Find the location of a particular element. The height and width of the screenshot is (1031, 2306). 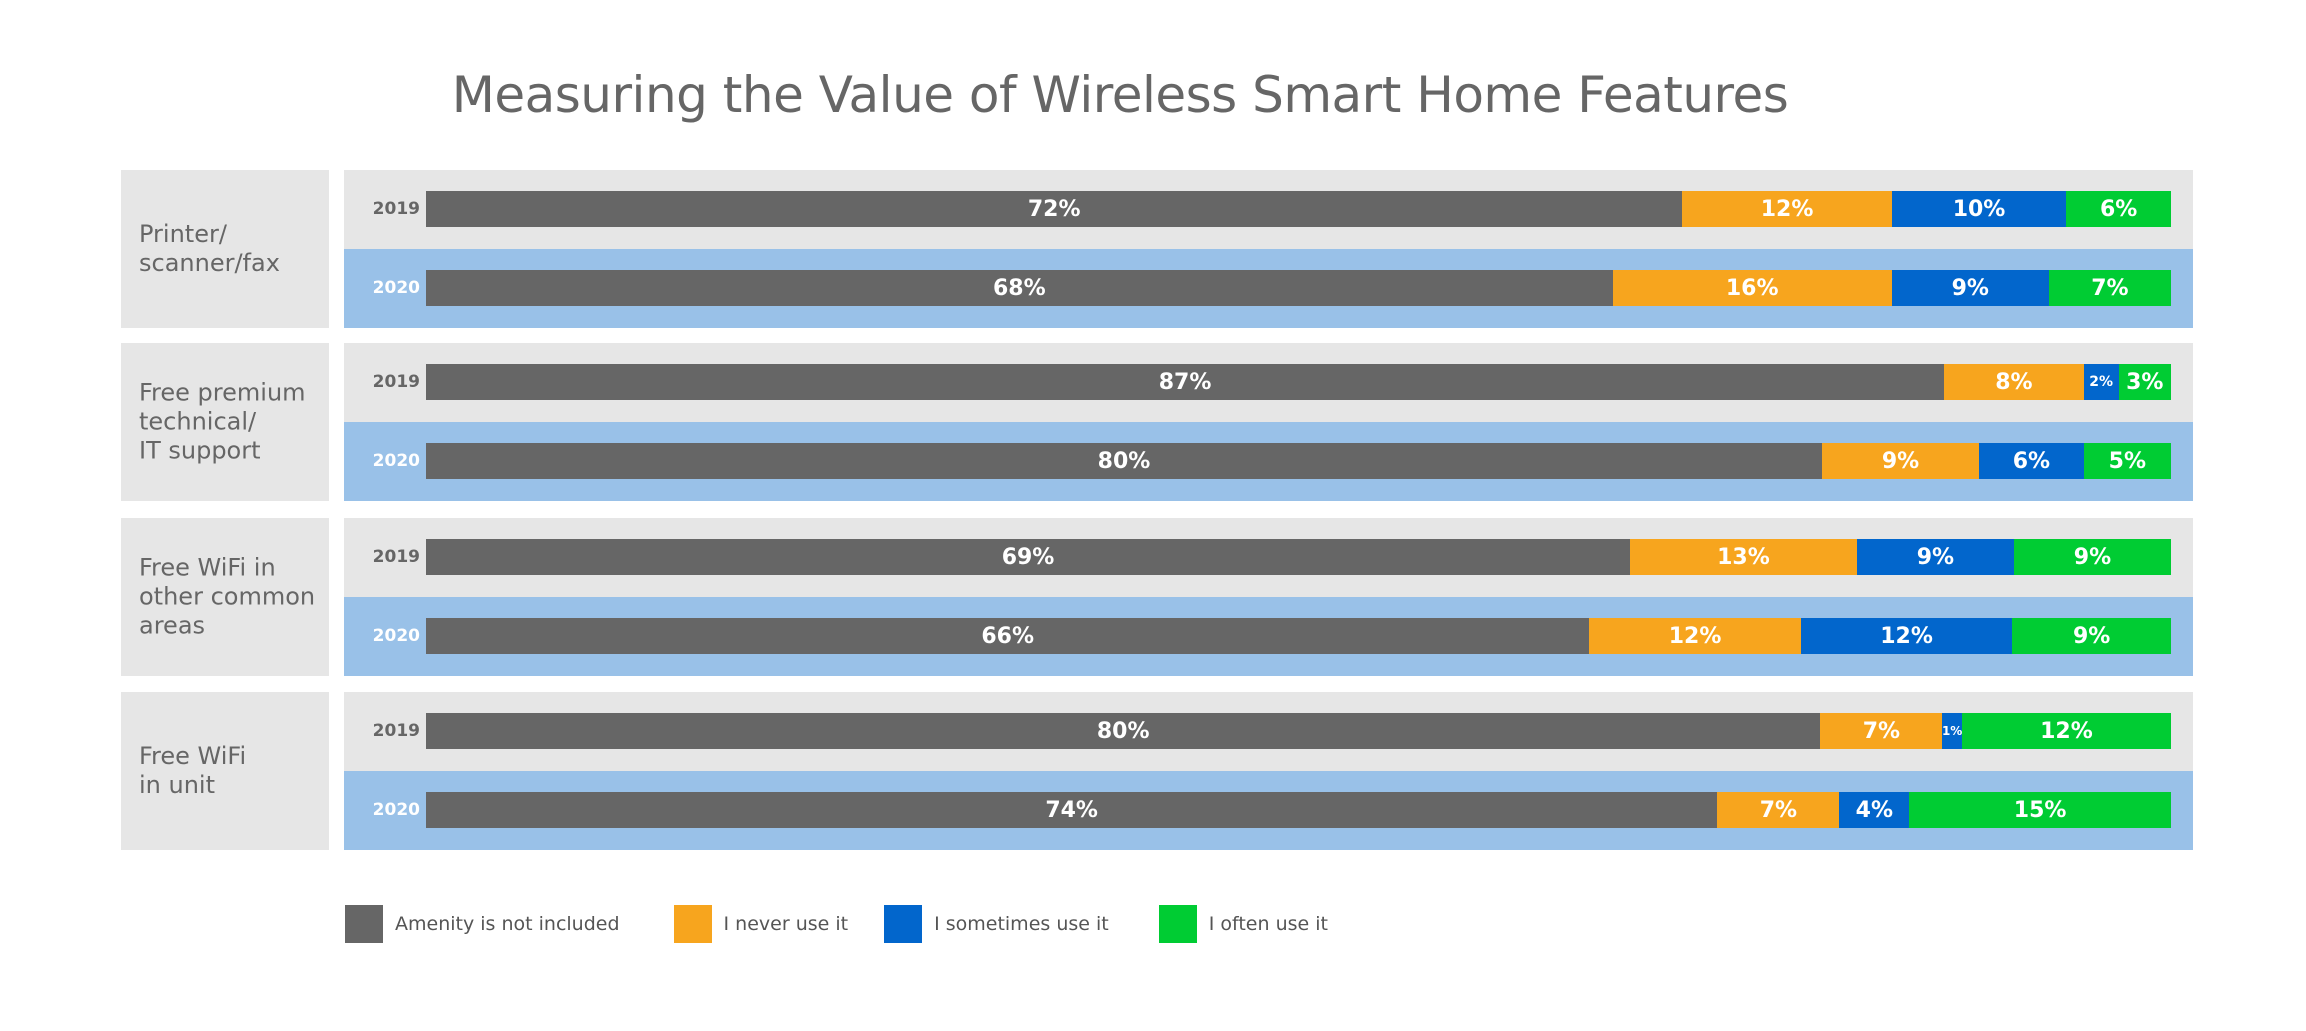

category-label: Free WiFi in other common areas is located at coordinates (227, 596).